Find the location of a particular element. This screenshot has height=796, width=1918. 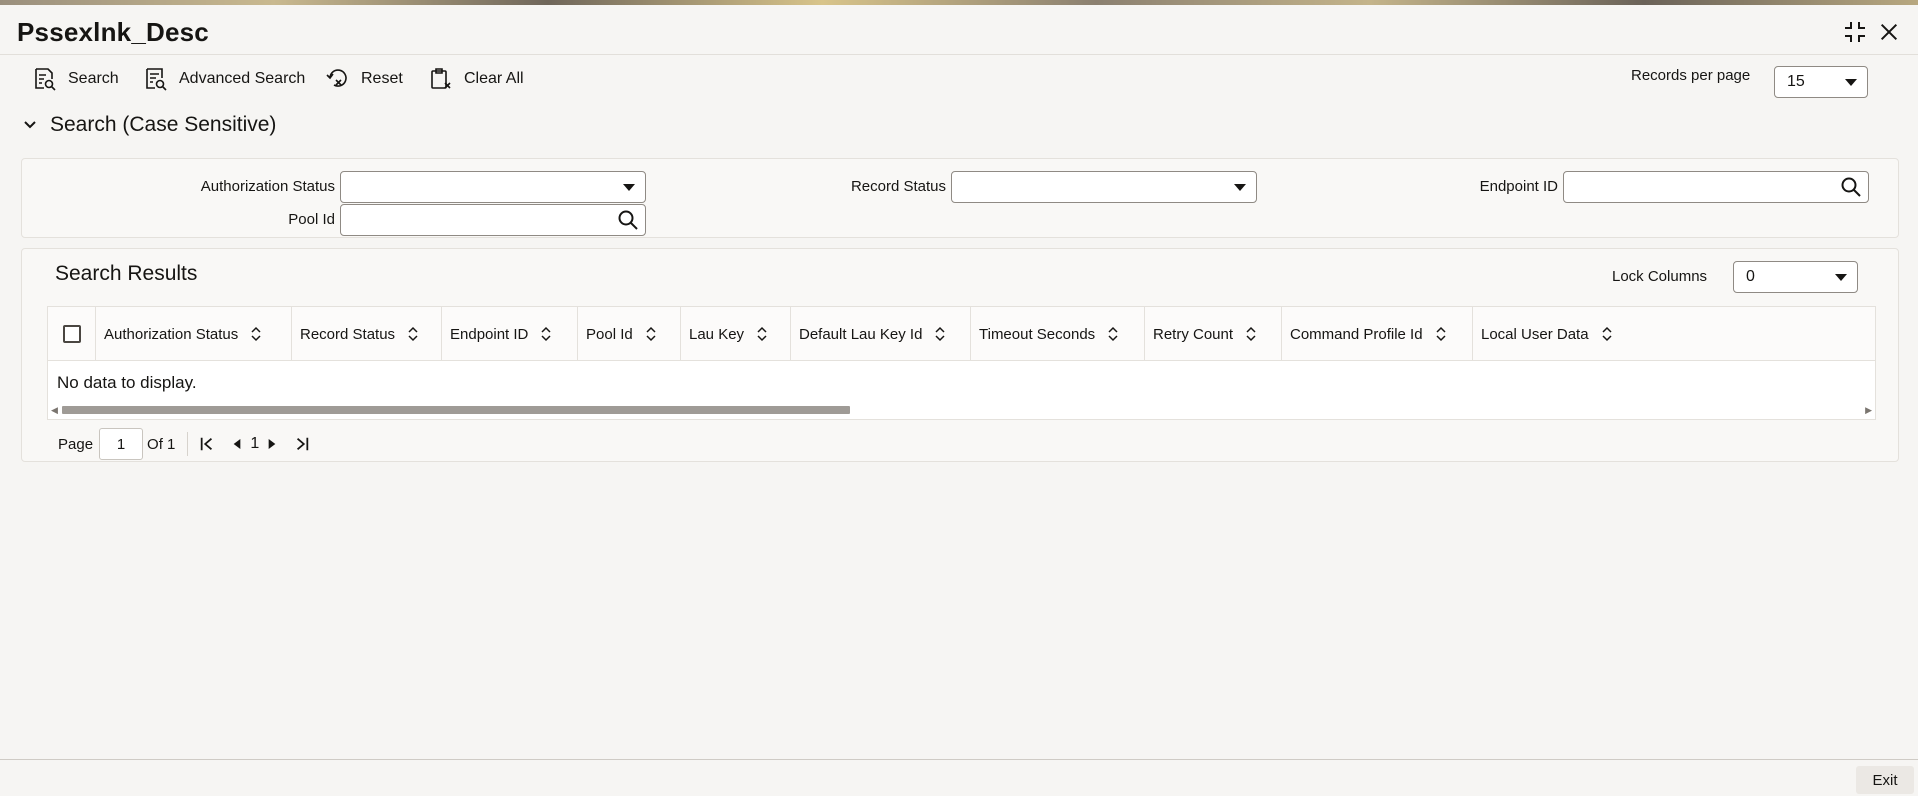

select-all-checkbox is located at coordinates (71, 334).